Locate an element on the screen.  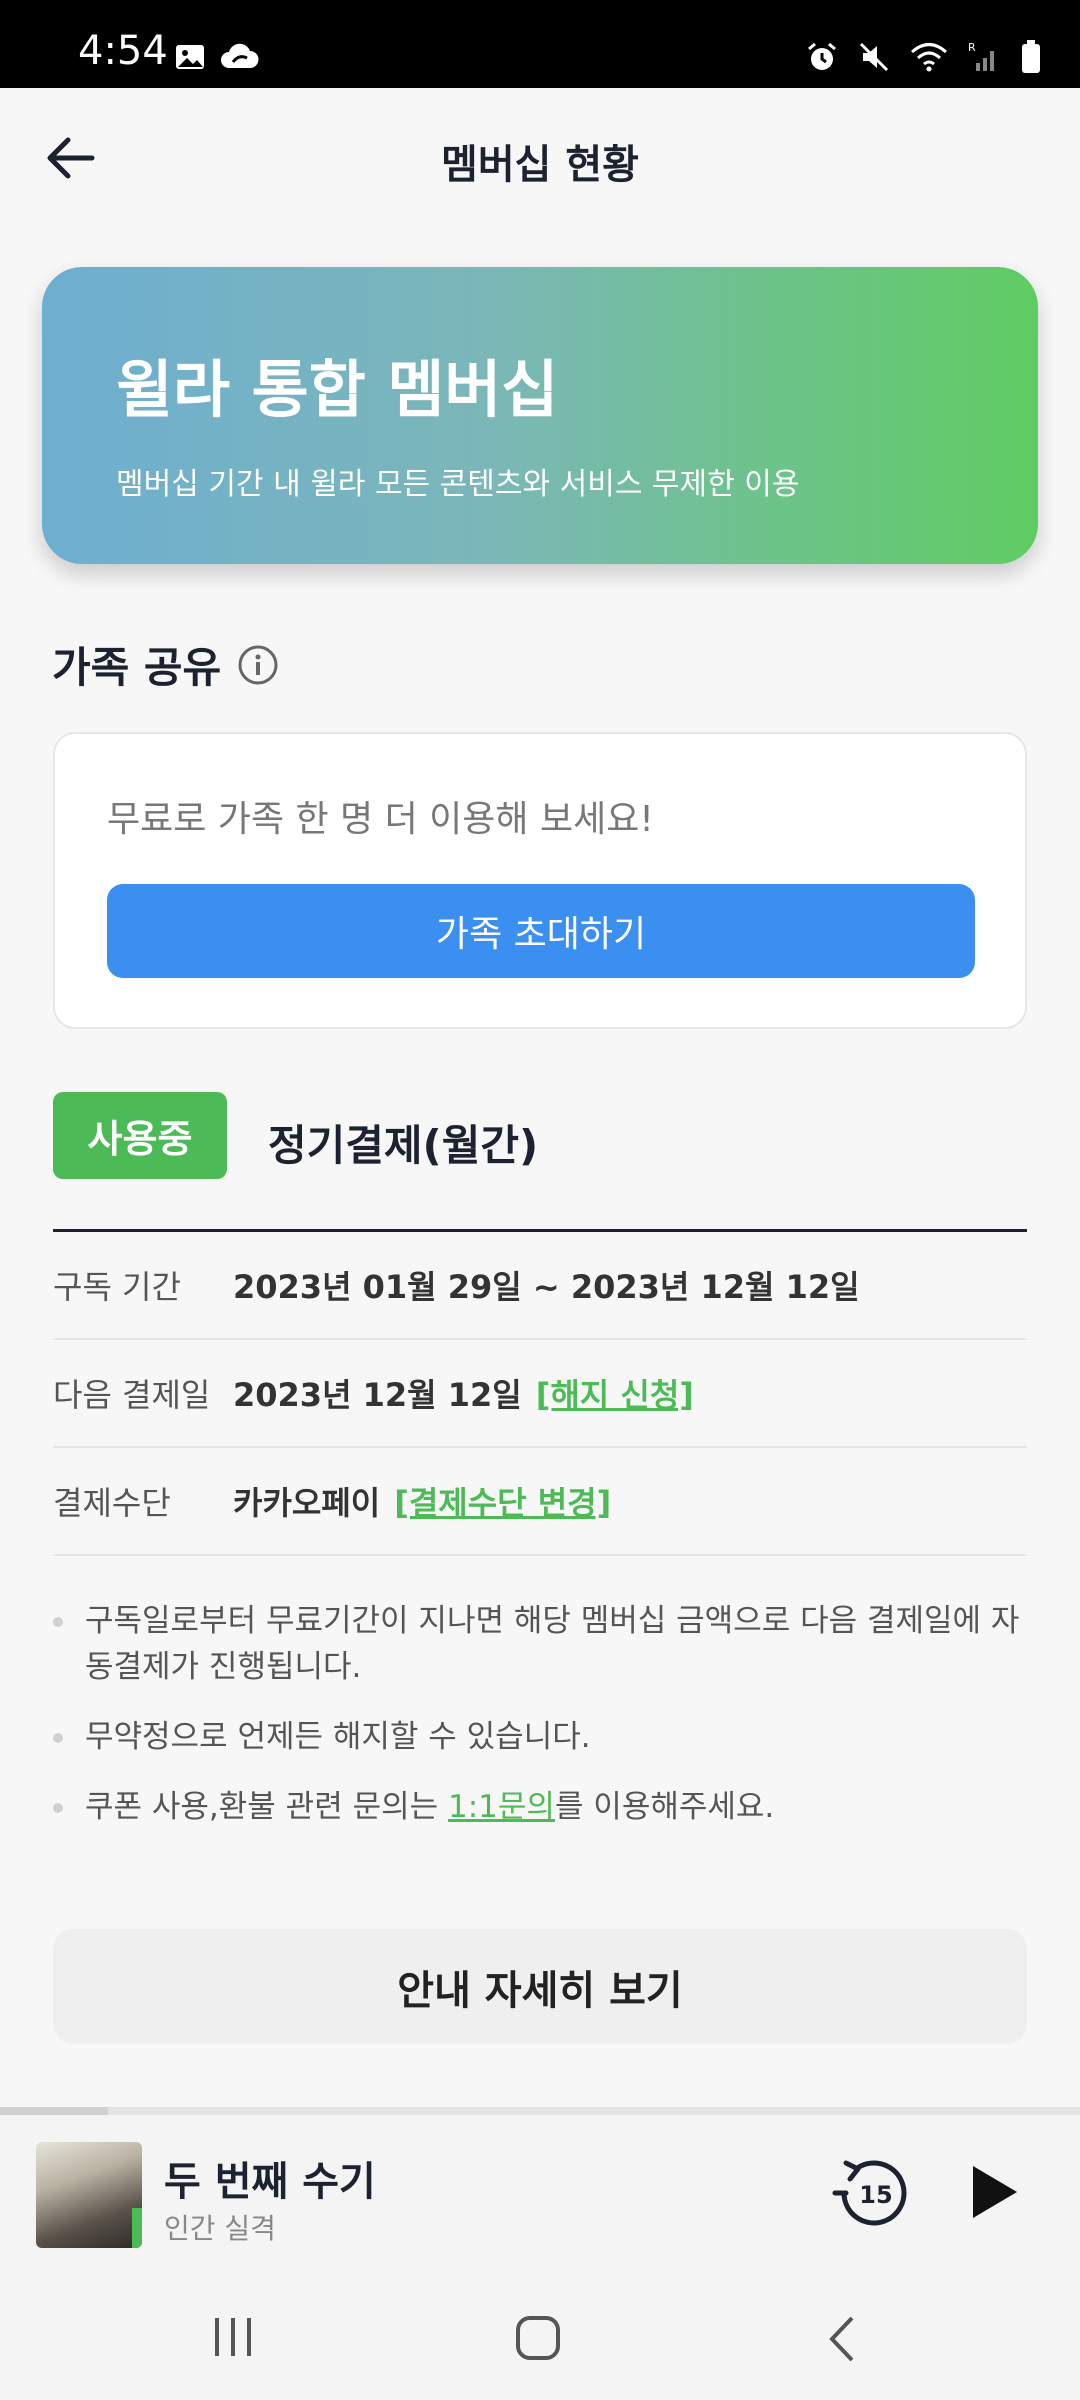
family-sharing-heading: 가족 공유 is located at coordinates (165, 664).